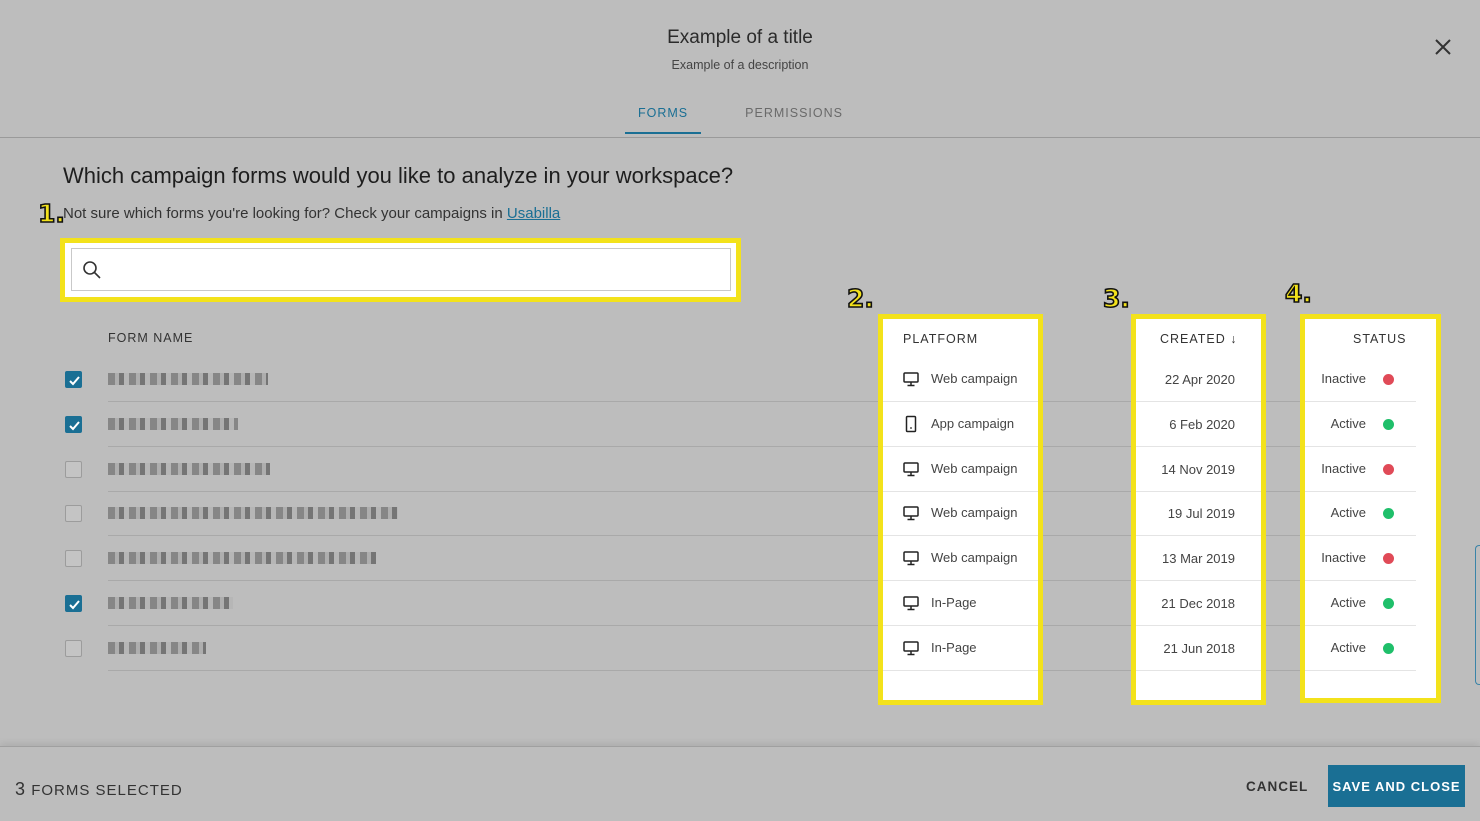 The height and width of the screenshot is (821, 1480). What do you see at coordinates (1298, 293) in the screenshot?
I see `marker-4: 4.` at bounding box center [1298, 293].